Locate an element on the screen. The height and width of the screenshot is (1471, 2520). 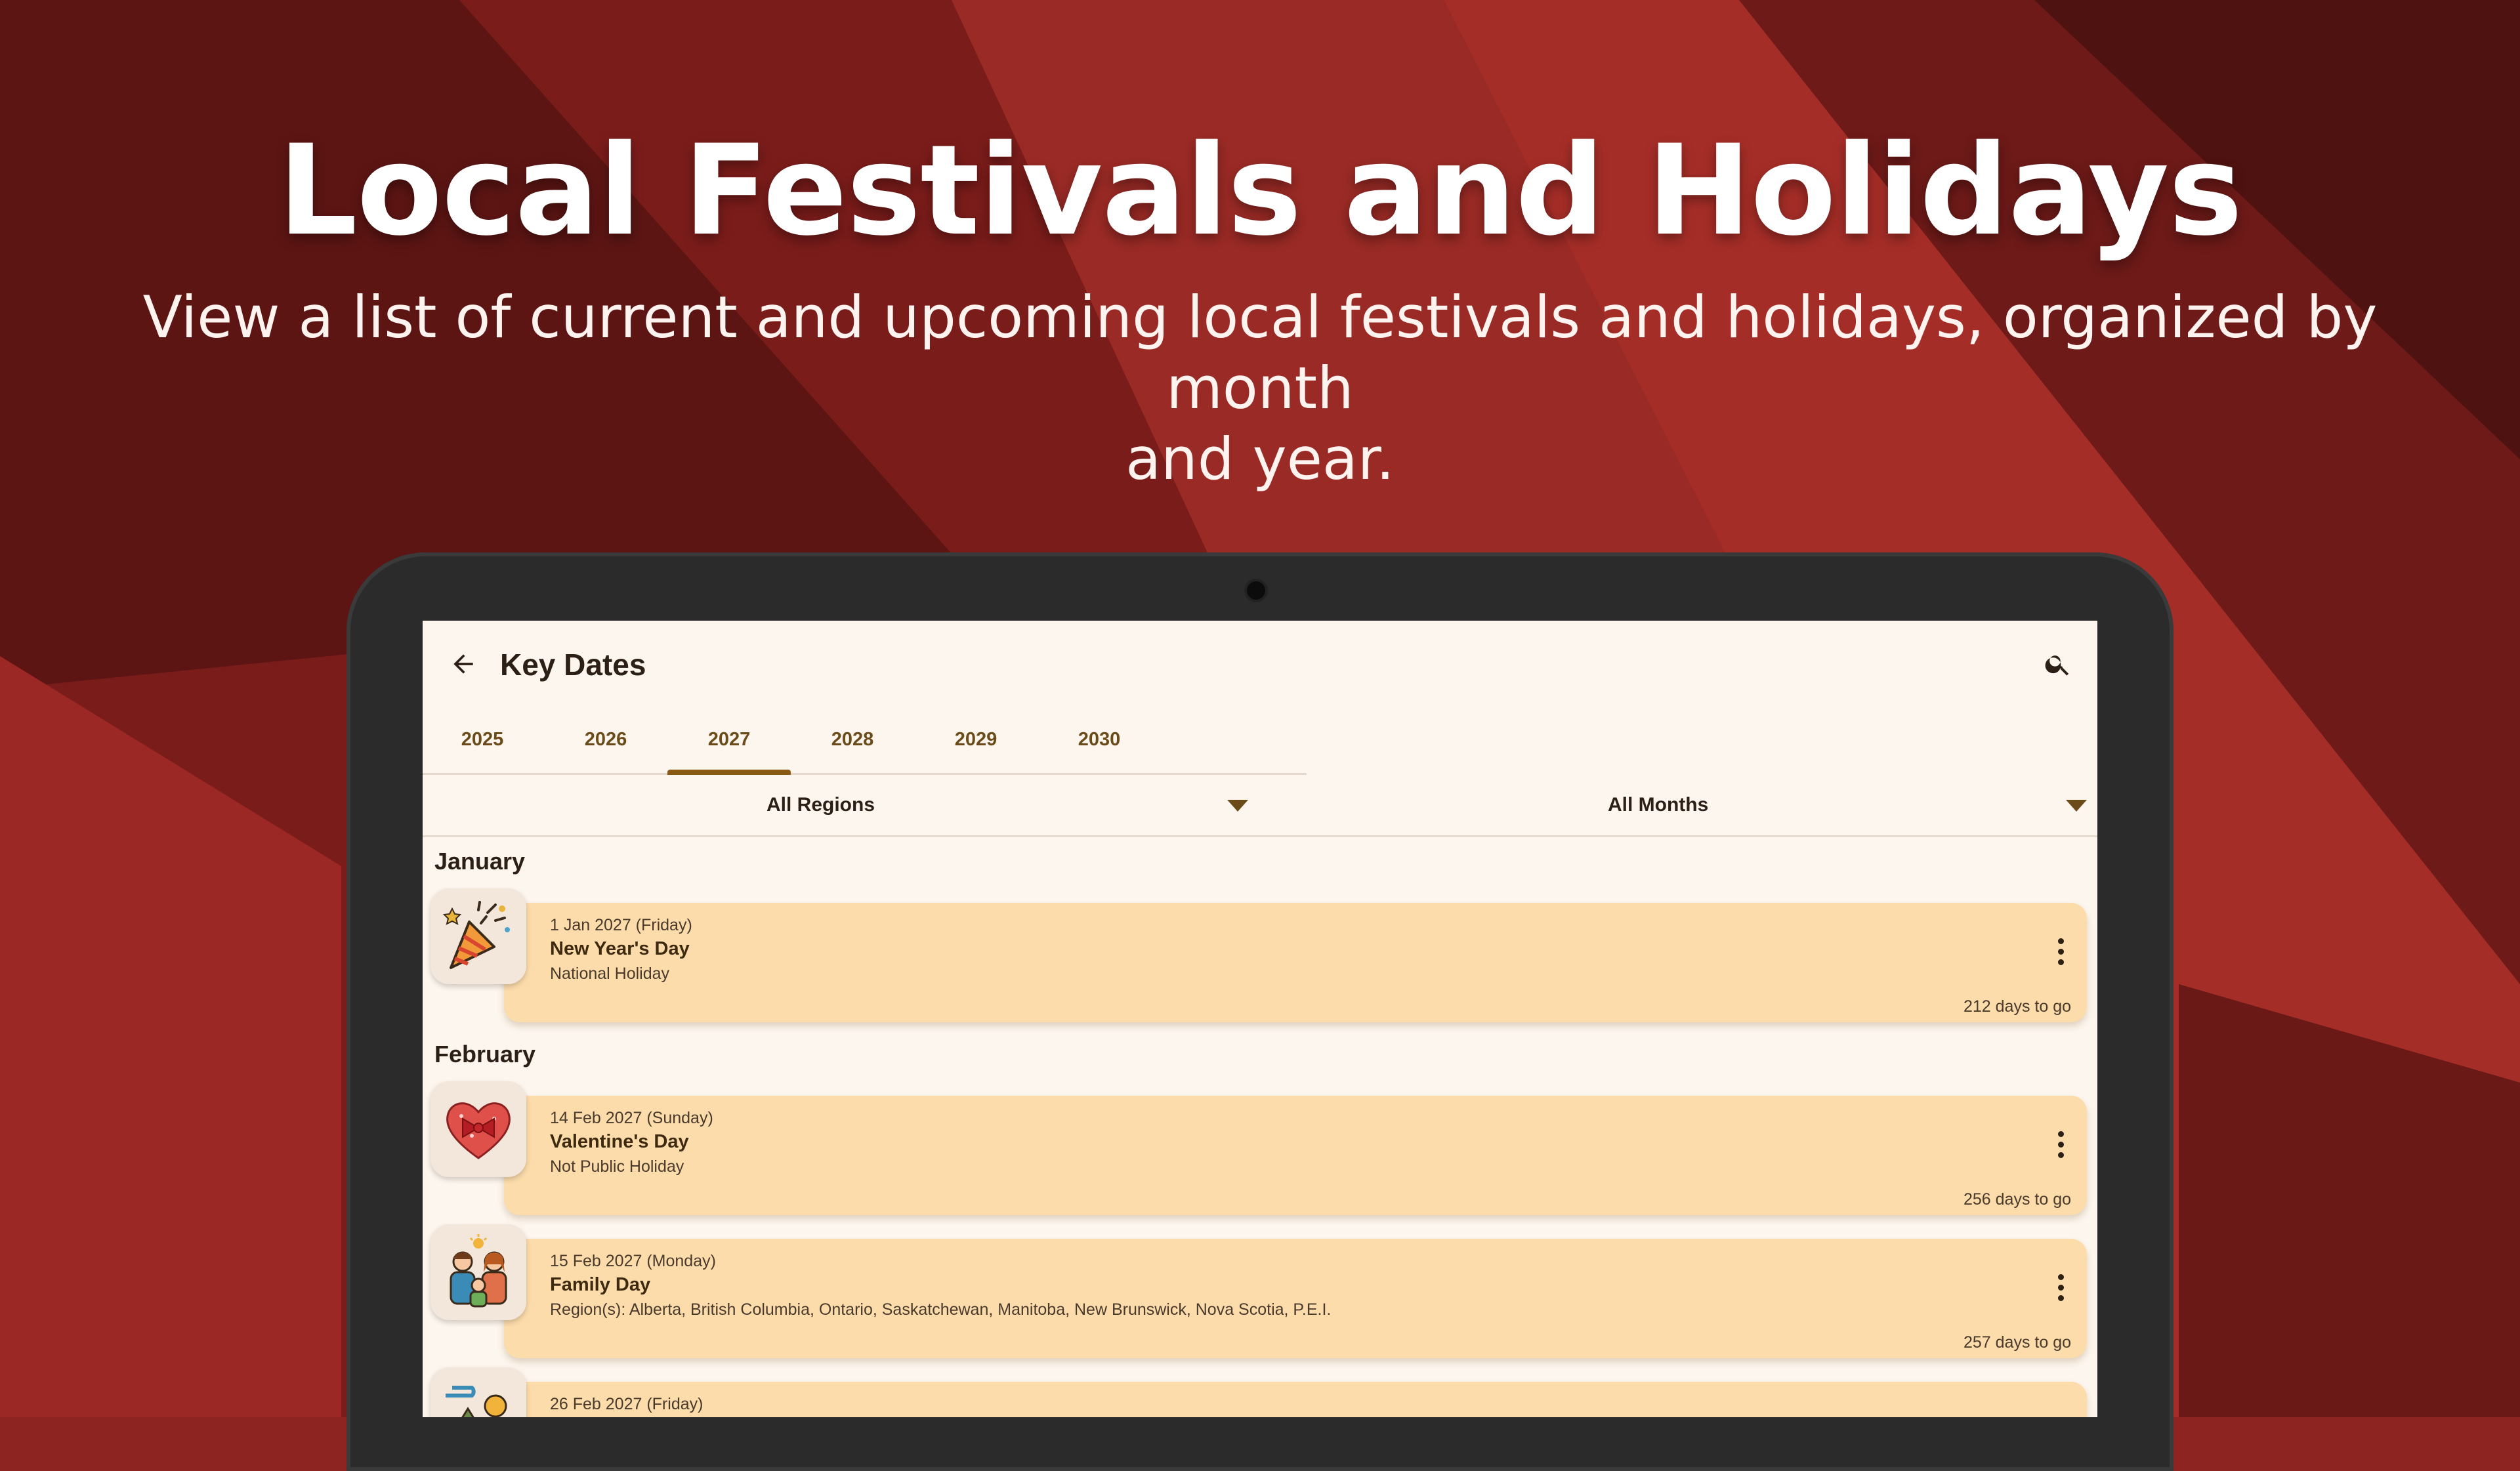
arrow-left-icon is located at coordinates (463, 664).